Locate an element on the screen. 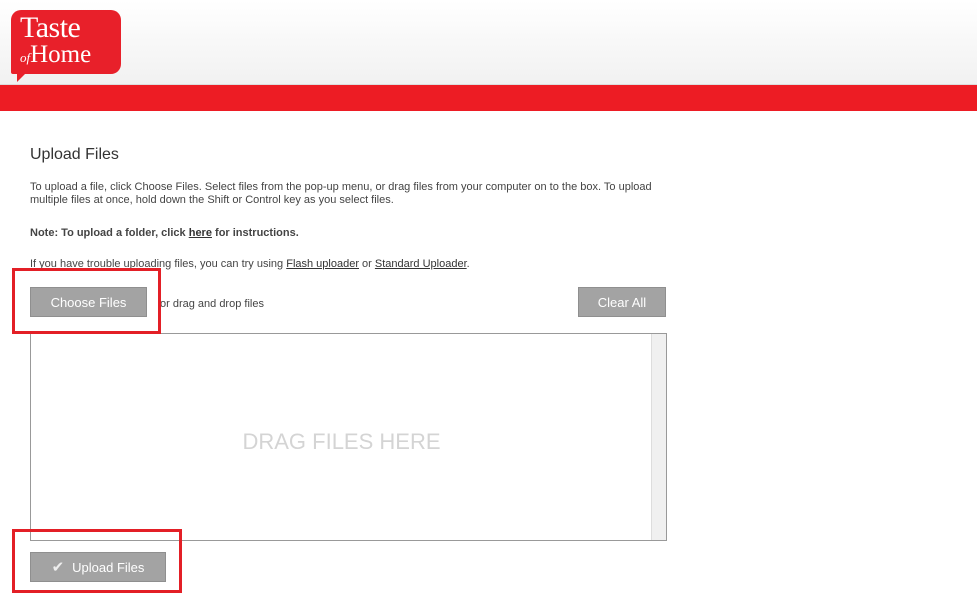  here-link: here is located at coordinates (200, 233).